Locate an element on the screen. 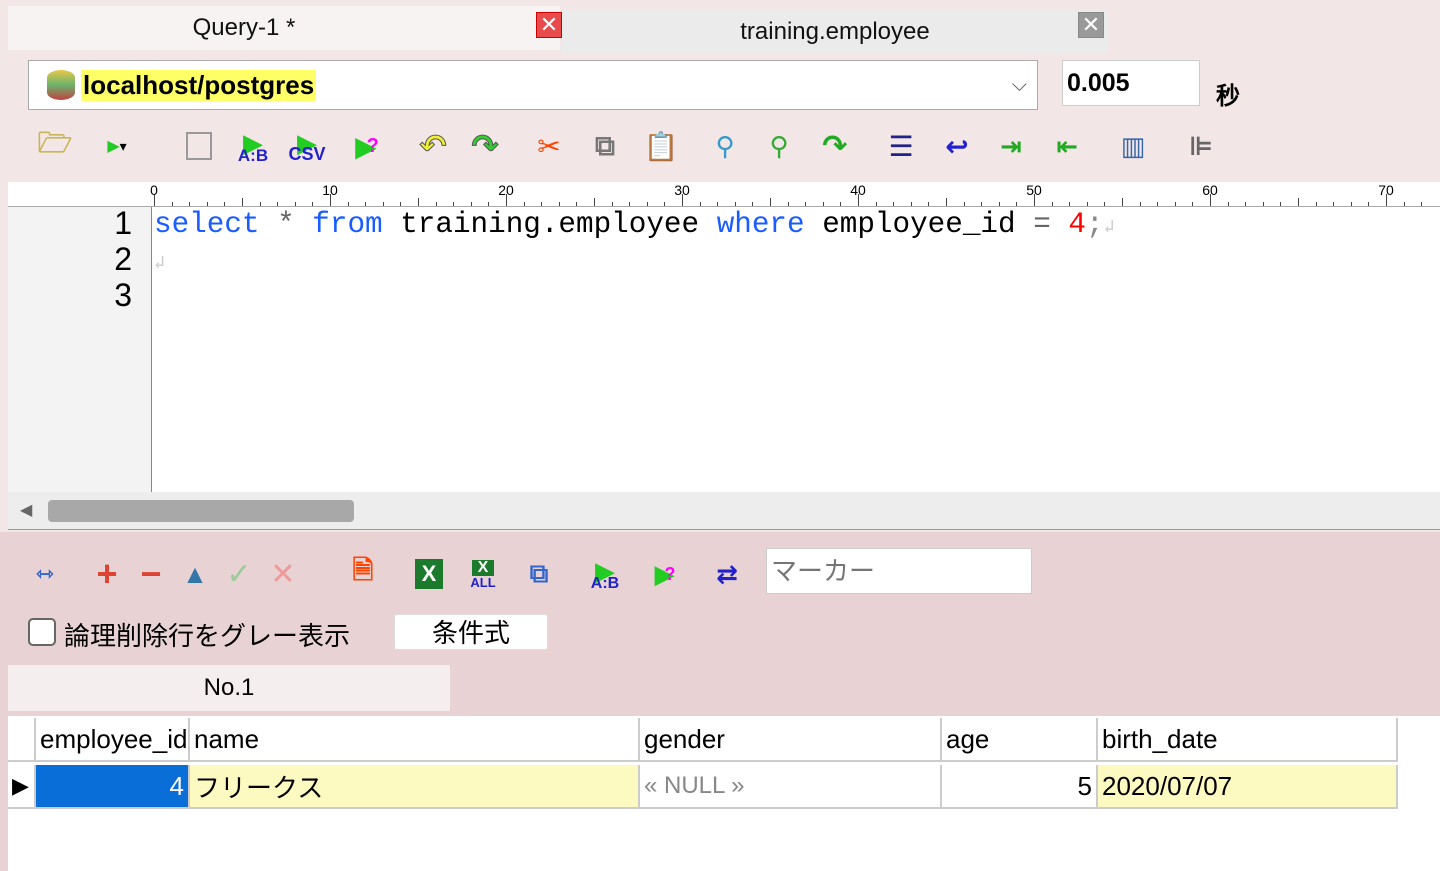  excel-all-icon: X ALL is located at coordinates (483, 574).